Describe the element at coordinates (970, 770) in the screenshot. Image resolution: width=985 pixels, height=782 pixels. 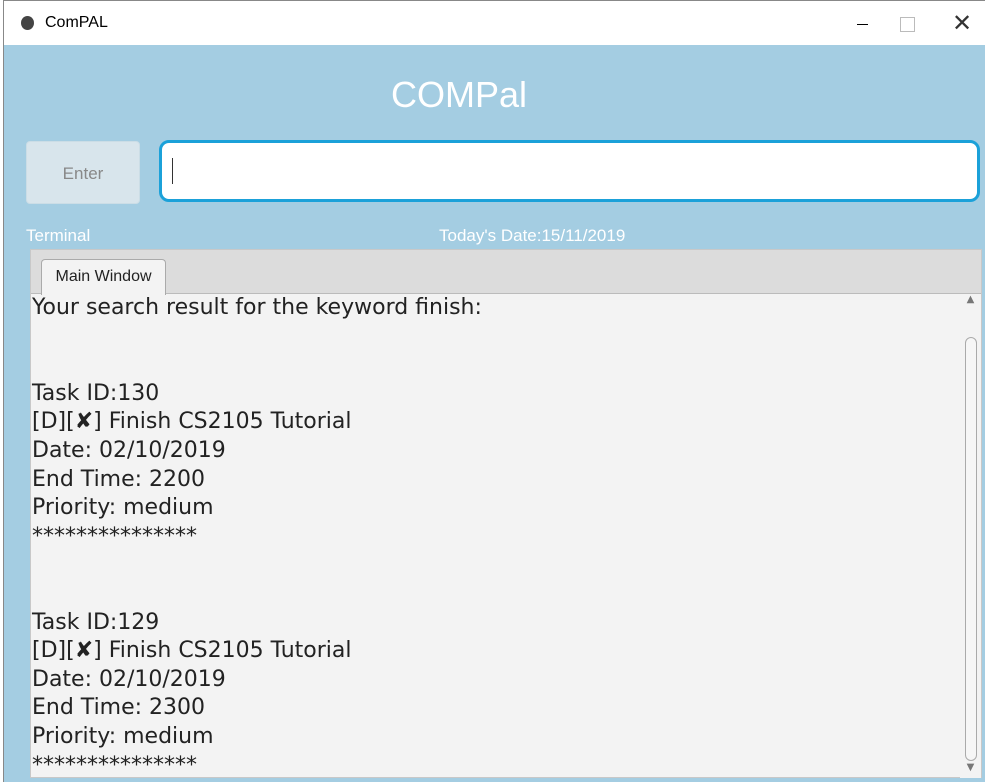
I see `scroll-down-icon: ▼` at that location.